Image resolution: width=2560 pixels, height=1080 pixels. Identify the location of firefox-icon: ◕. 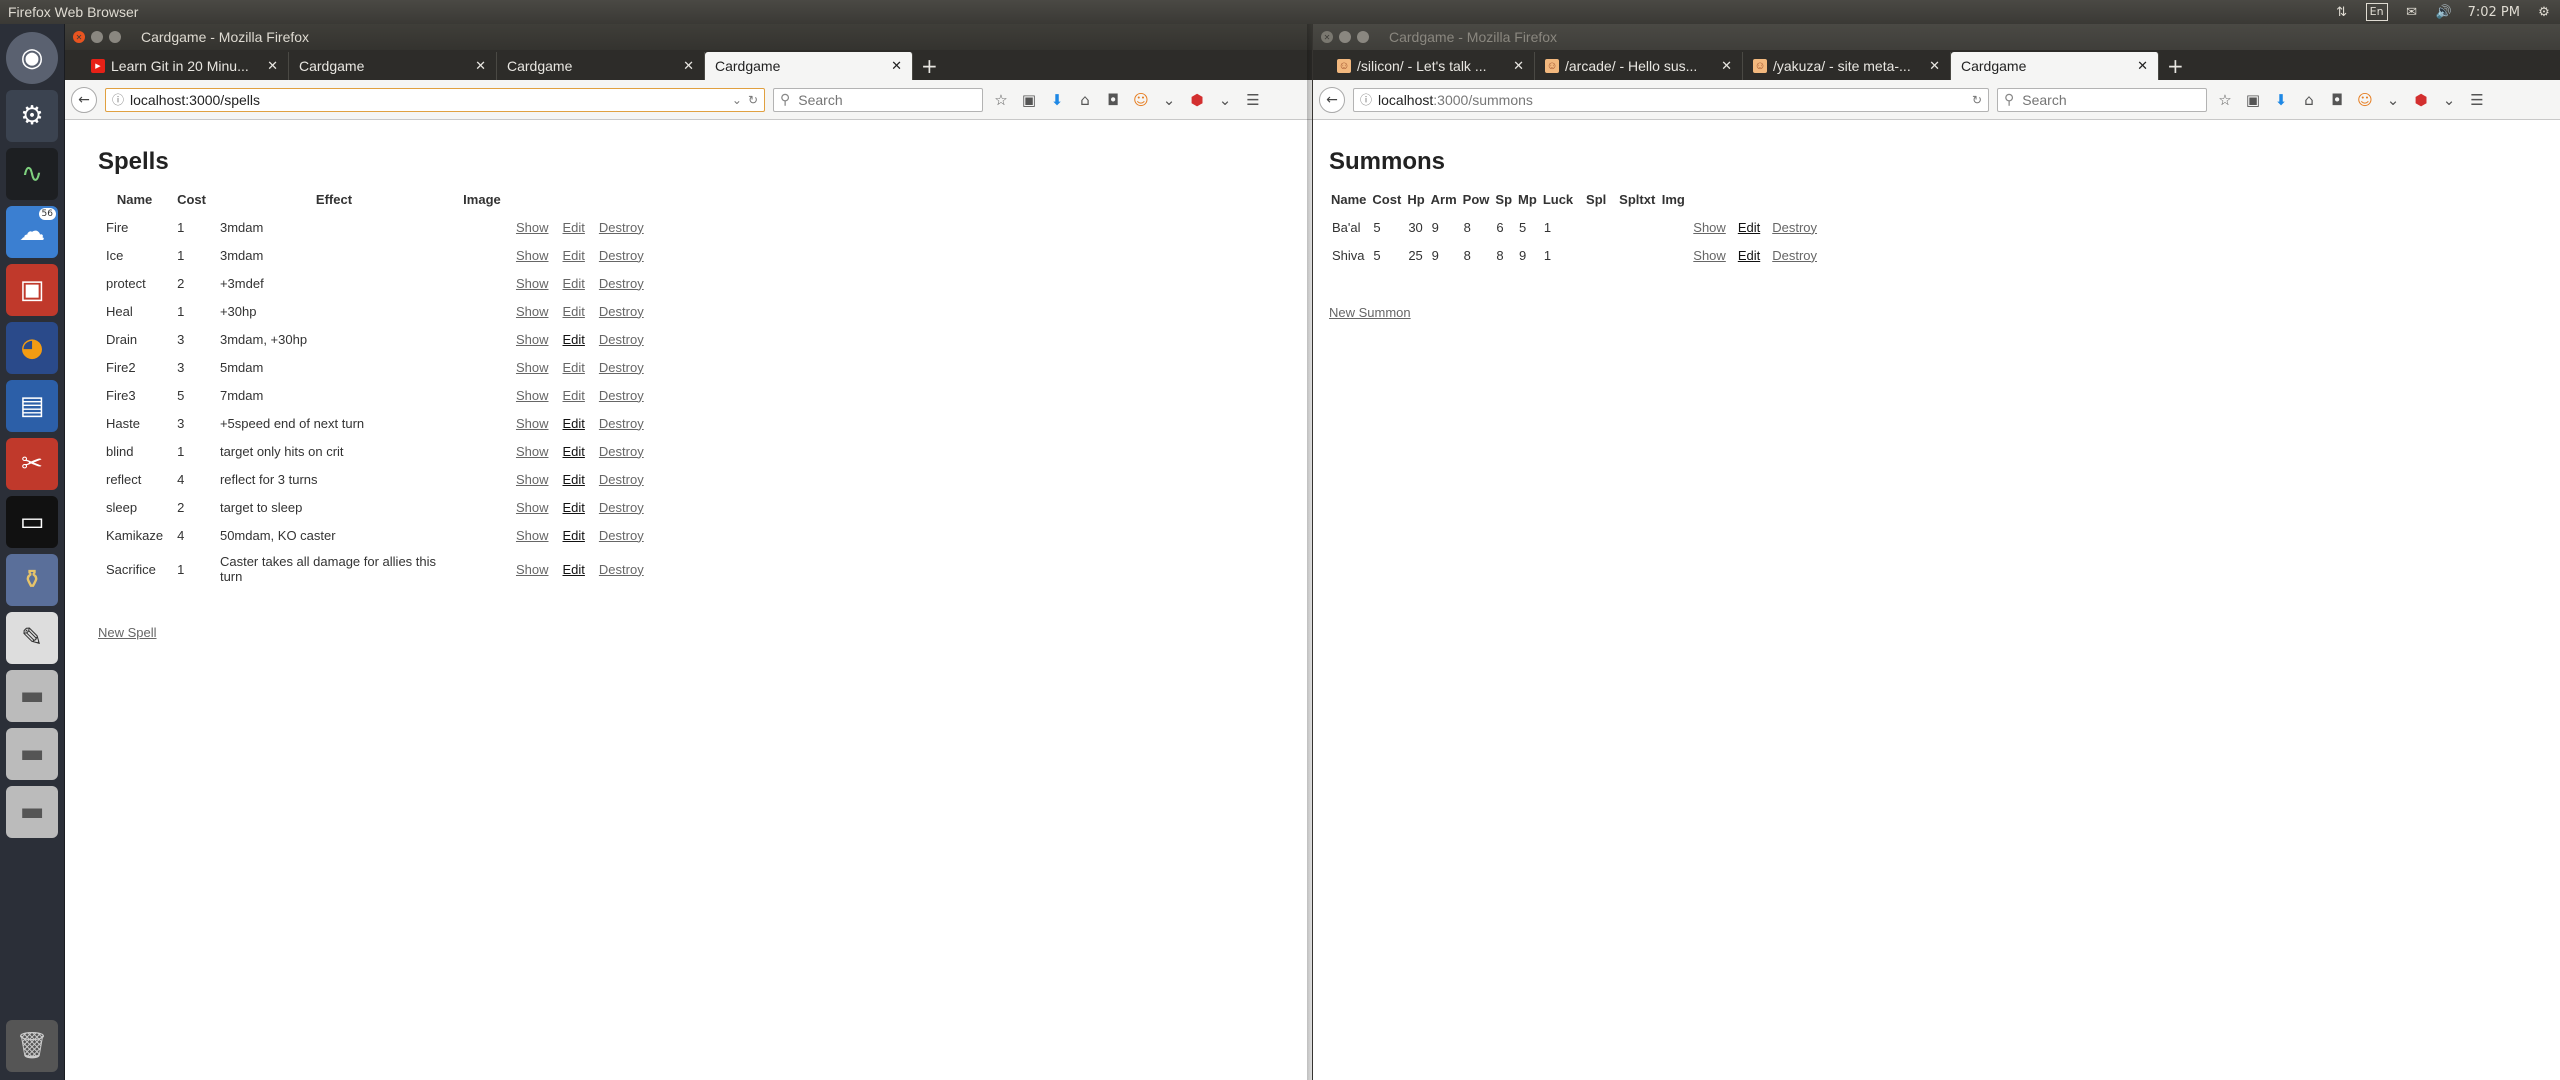
(32, 348).